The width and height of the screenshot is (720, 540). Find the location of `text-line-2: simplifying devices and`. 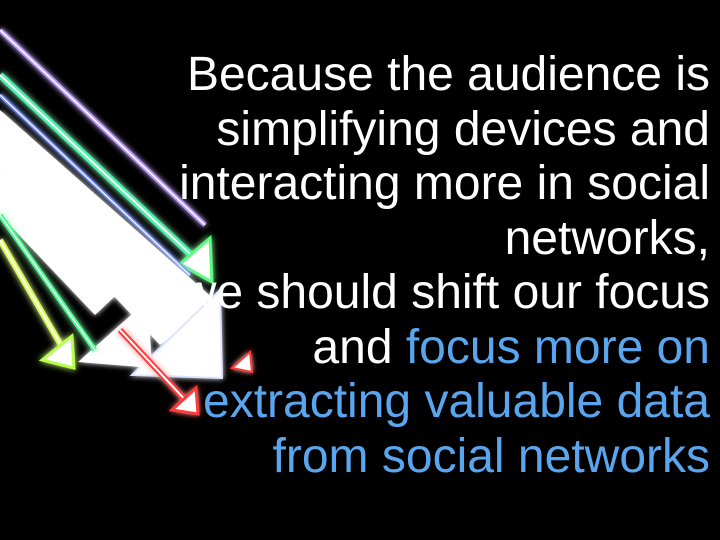

text-line-2: simplifying devices and is located at coordinates (463, 129).